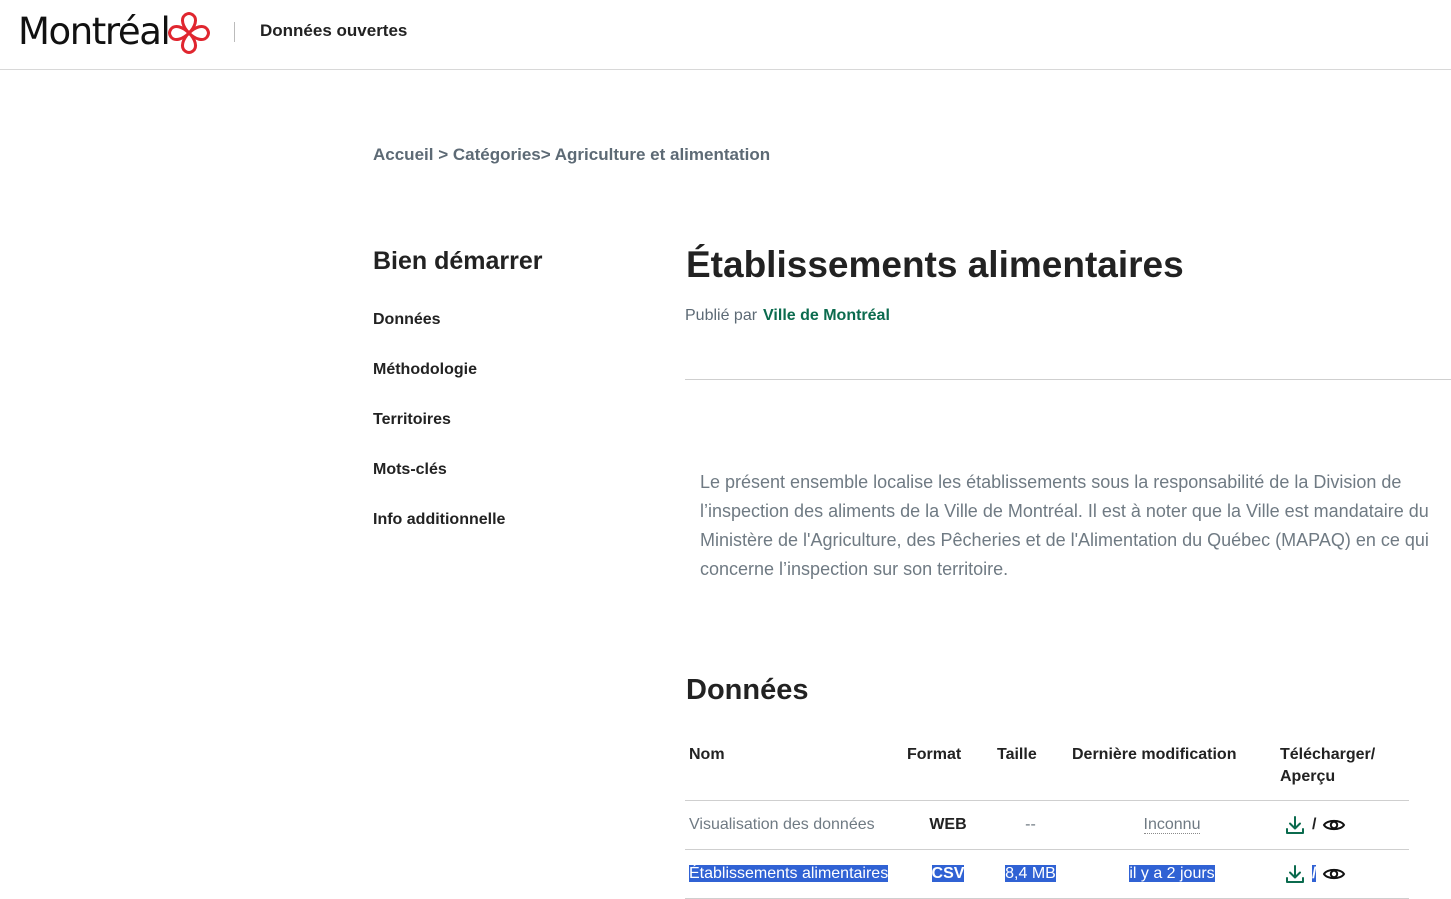  I want to click on sidebar-item-methodologie: Méthodologie, so click(425, 370).